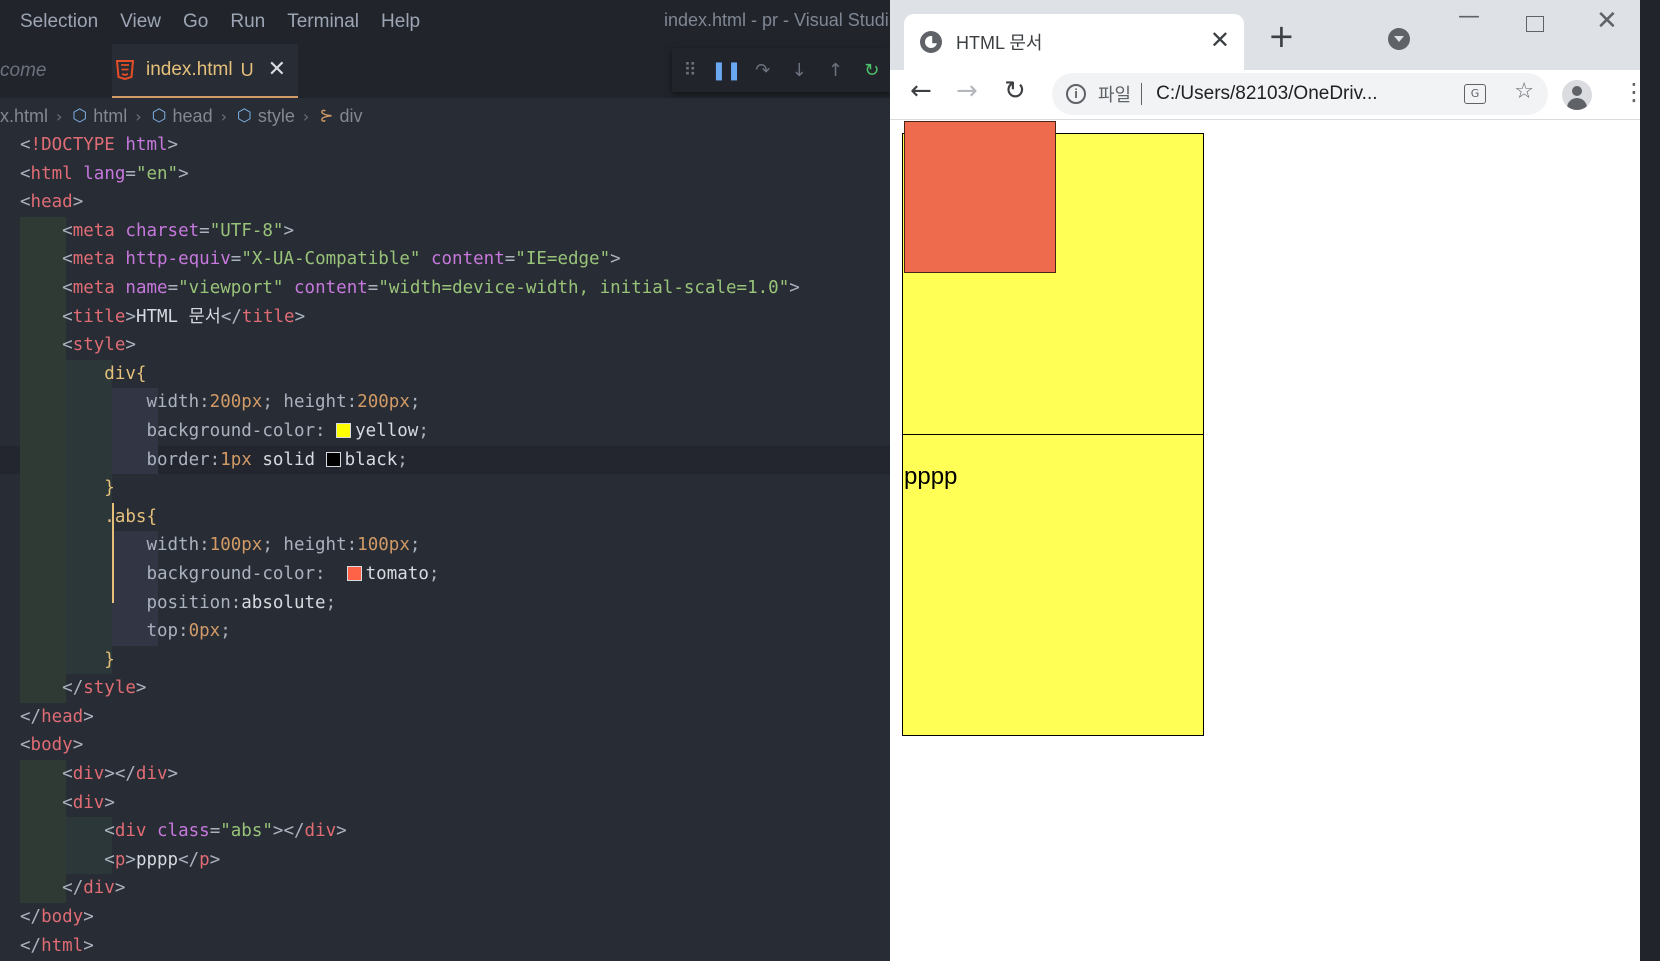  What do you see at coordinates (921, 91) in the screenshot?
I see `back-arrow-icon: ←` at bounding box center [921, 91].